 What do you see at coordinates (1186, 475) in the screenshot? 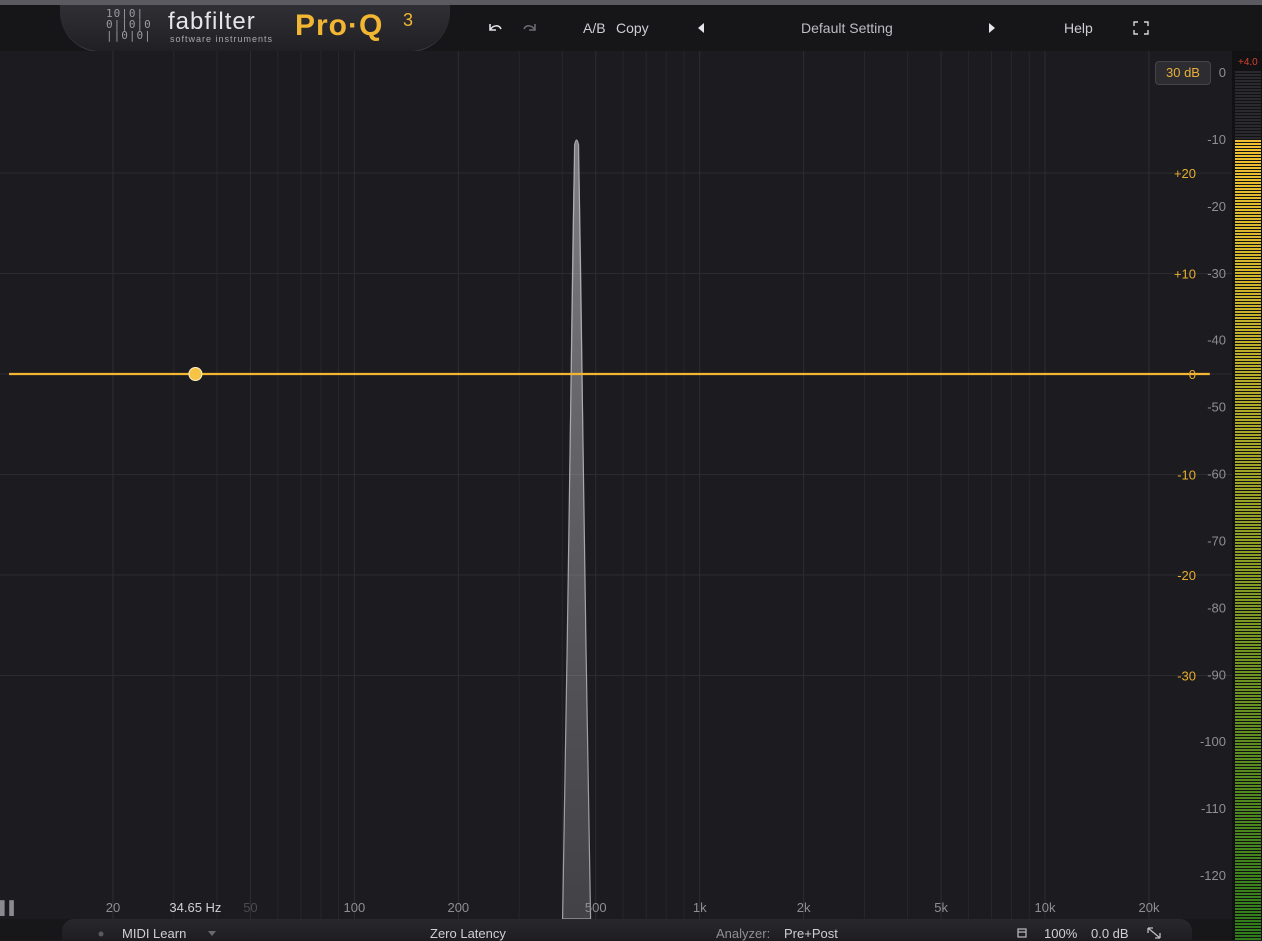
I see `eq-gain-tick-label: -10` at bounding box center [1186, 475].